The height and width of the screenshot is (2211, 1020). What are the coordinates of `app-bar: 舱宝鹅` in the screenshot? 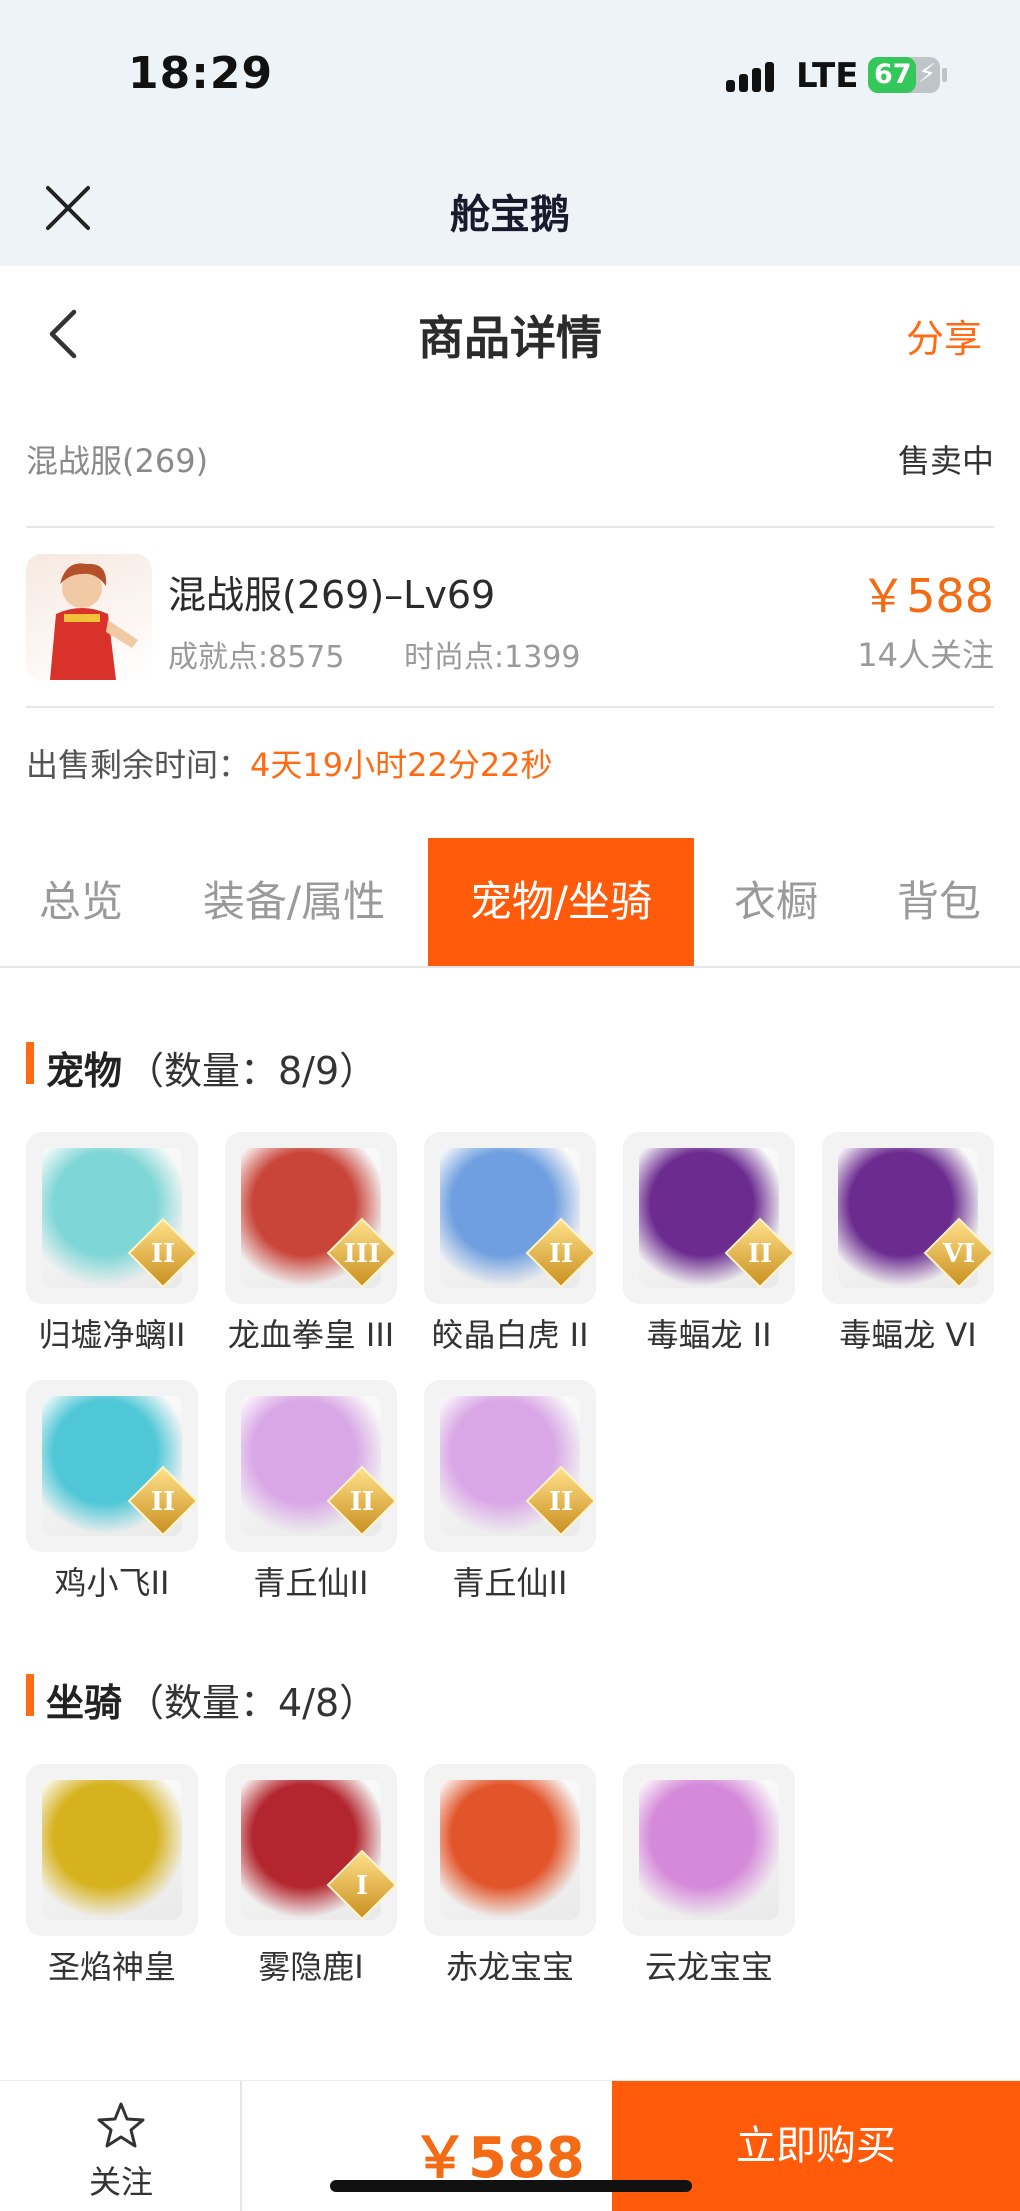 It's located at (510, 208).